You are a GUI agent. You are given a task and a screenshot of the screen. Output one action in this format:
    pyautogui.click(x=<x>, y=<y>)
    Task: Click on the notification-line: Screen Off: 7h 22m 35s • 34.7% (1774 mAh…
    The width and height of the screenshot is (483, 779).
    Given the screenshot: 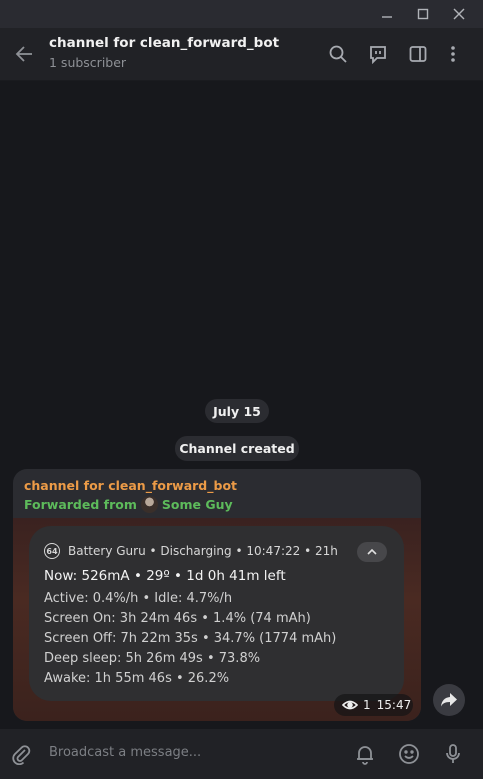 What is the action you would take?
    pyautogui.click(x=190, y=638)
    